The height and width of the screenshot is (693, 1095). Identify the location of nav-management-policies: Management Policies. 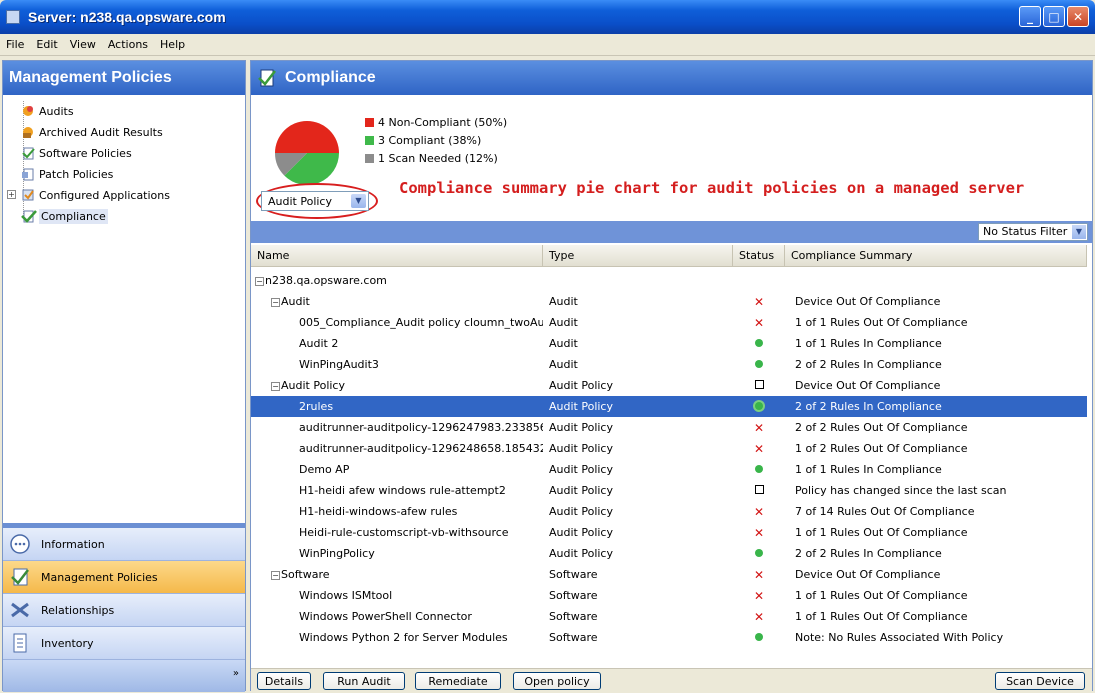
(124, 577).